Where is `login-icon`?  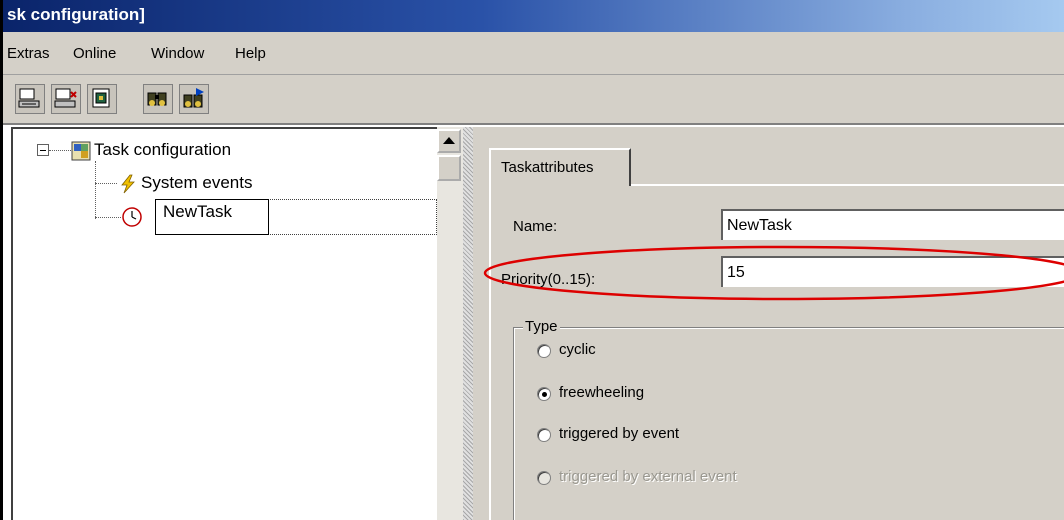
login-icon is located at coordinates (29, 98).